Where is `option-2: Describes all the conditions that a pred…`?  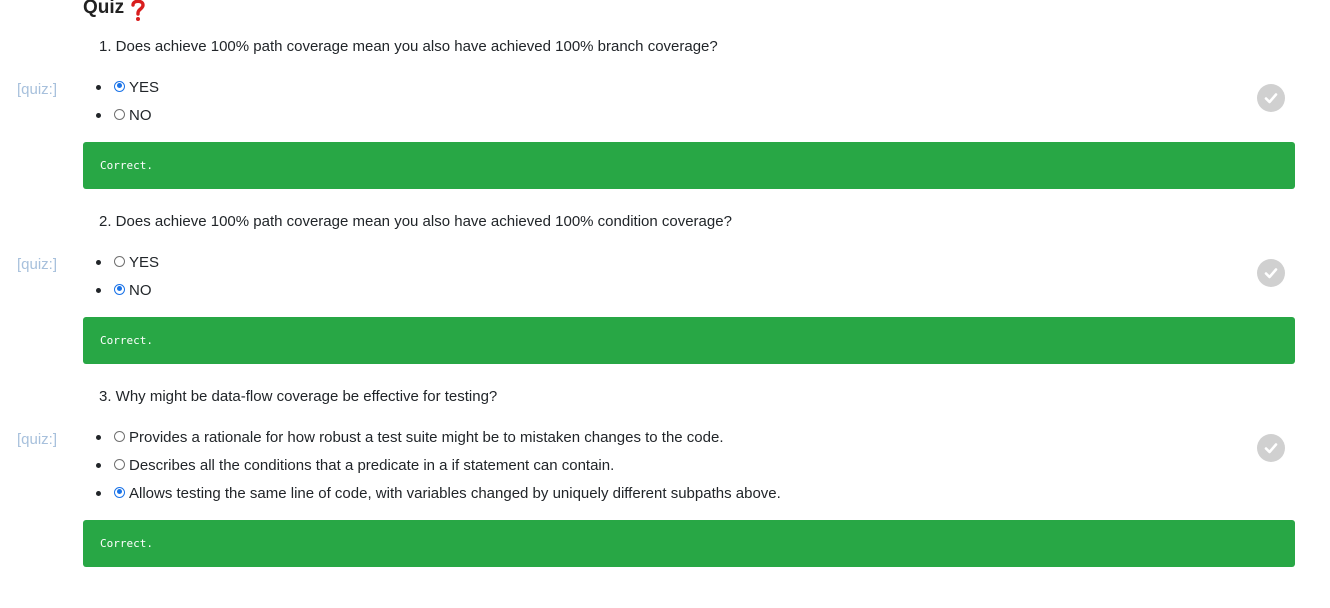 option-2: Describes all the conditions that a pred… is located at coordinates (438, 465).